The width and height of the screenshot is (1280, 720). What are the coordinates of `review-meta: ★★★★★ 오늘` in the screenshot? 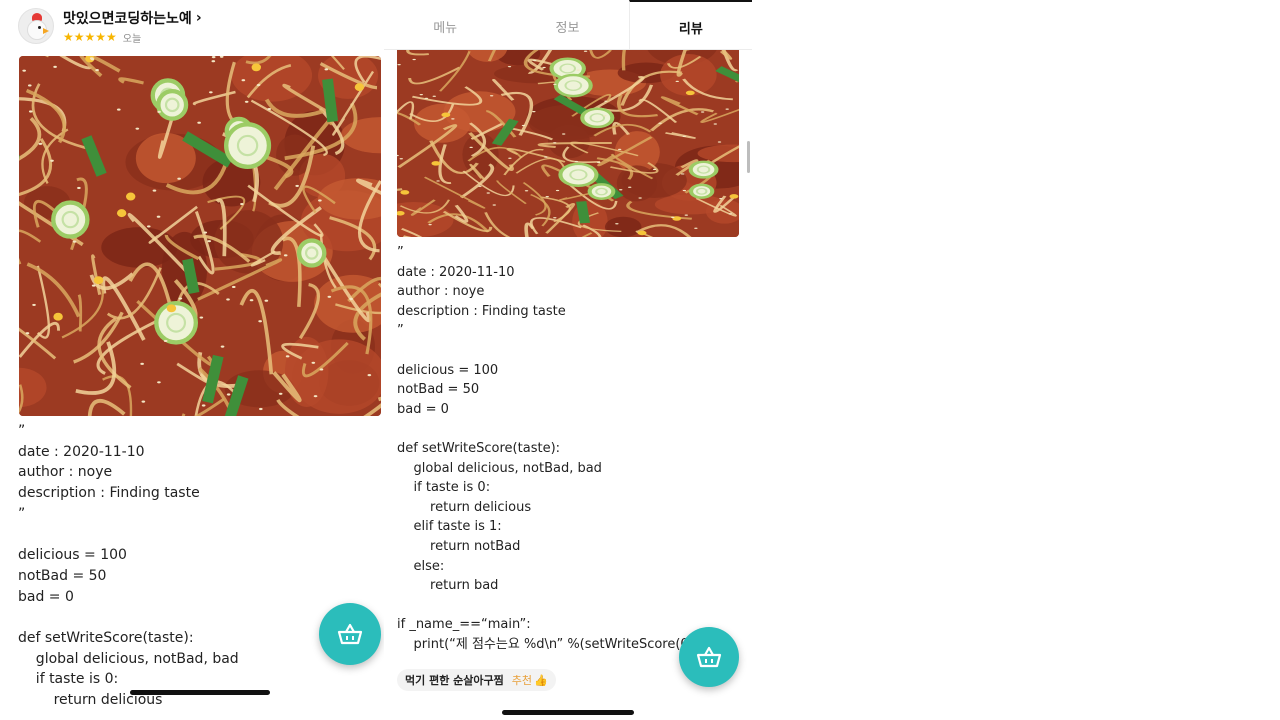 It's located at (132, 37).